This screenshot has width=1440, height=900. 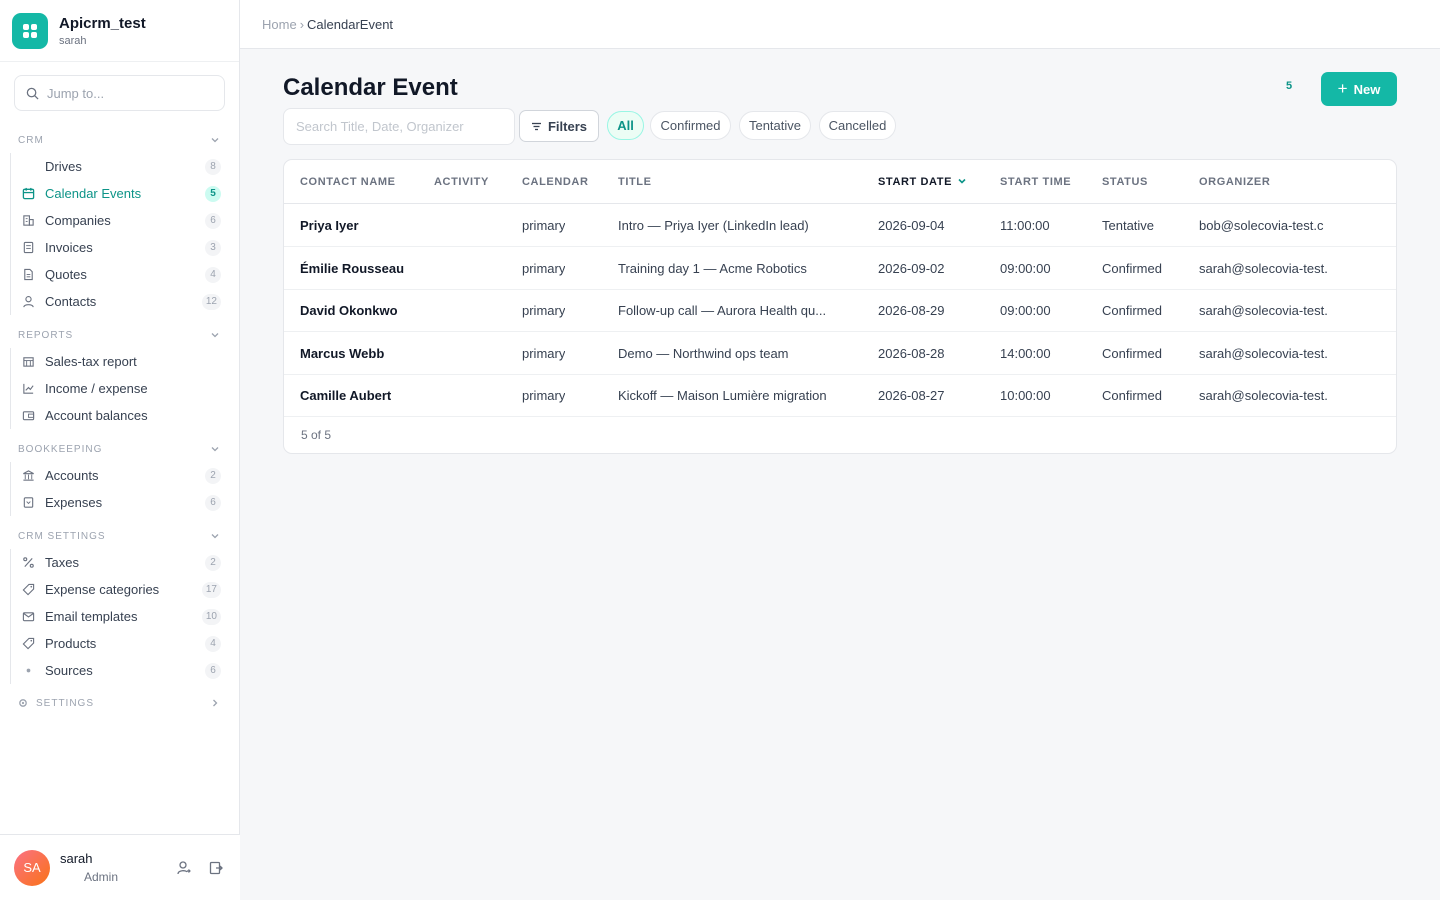 I want to click on bank-icon, so click(x=28, y=476).